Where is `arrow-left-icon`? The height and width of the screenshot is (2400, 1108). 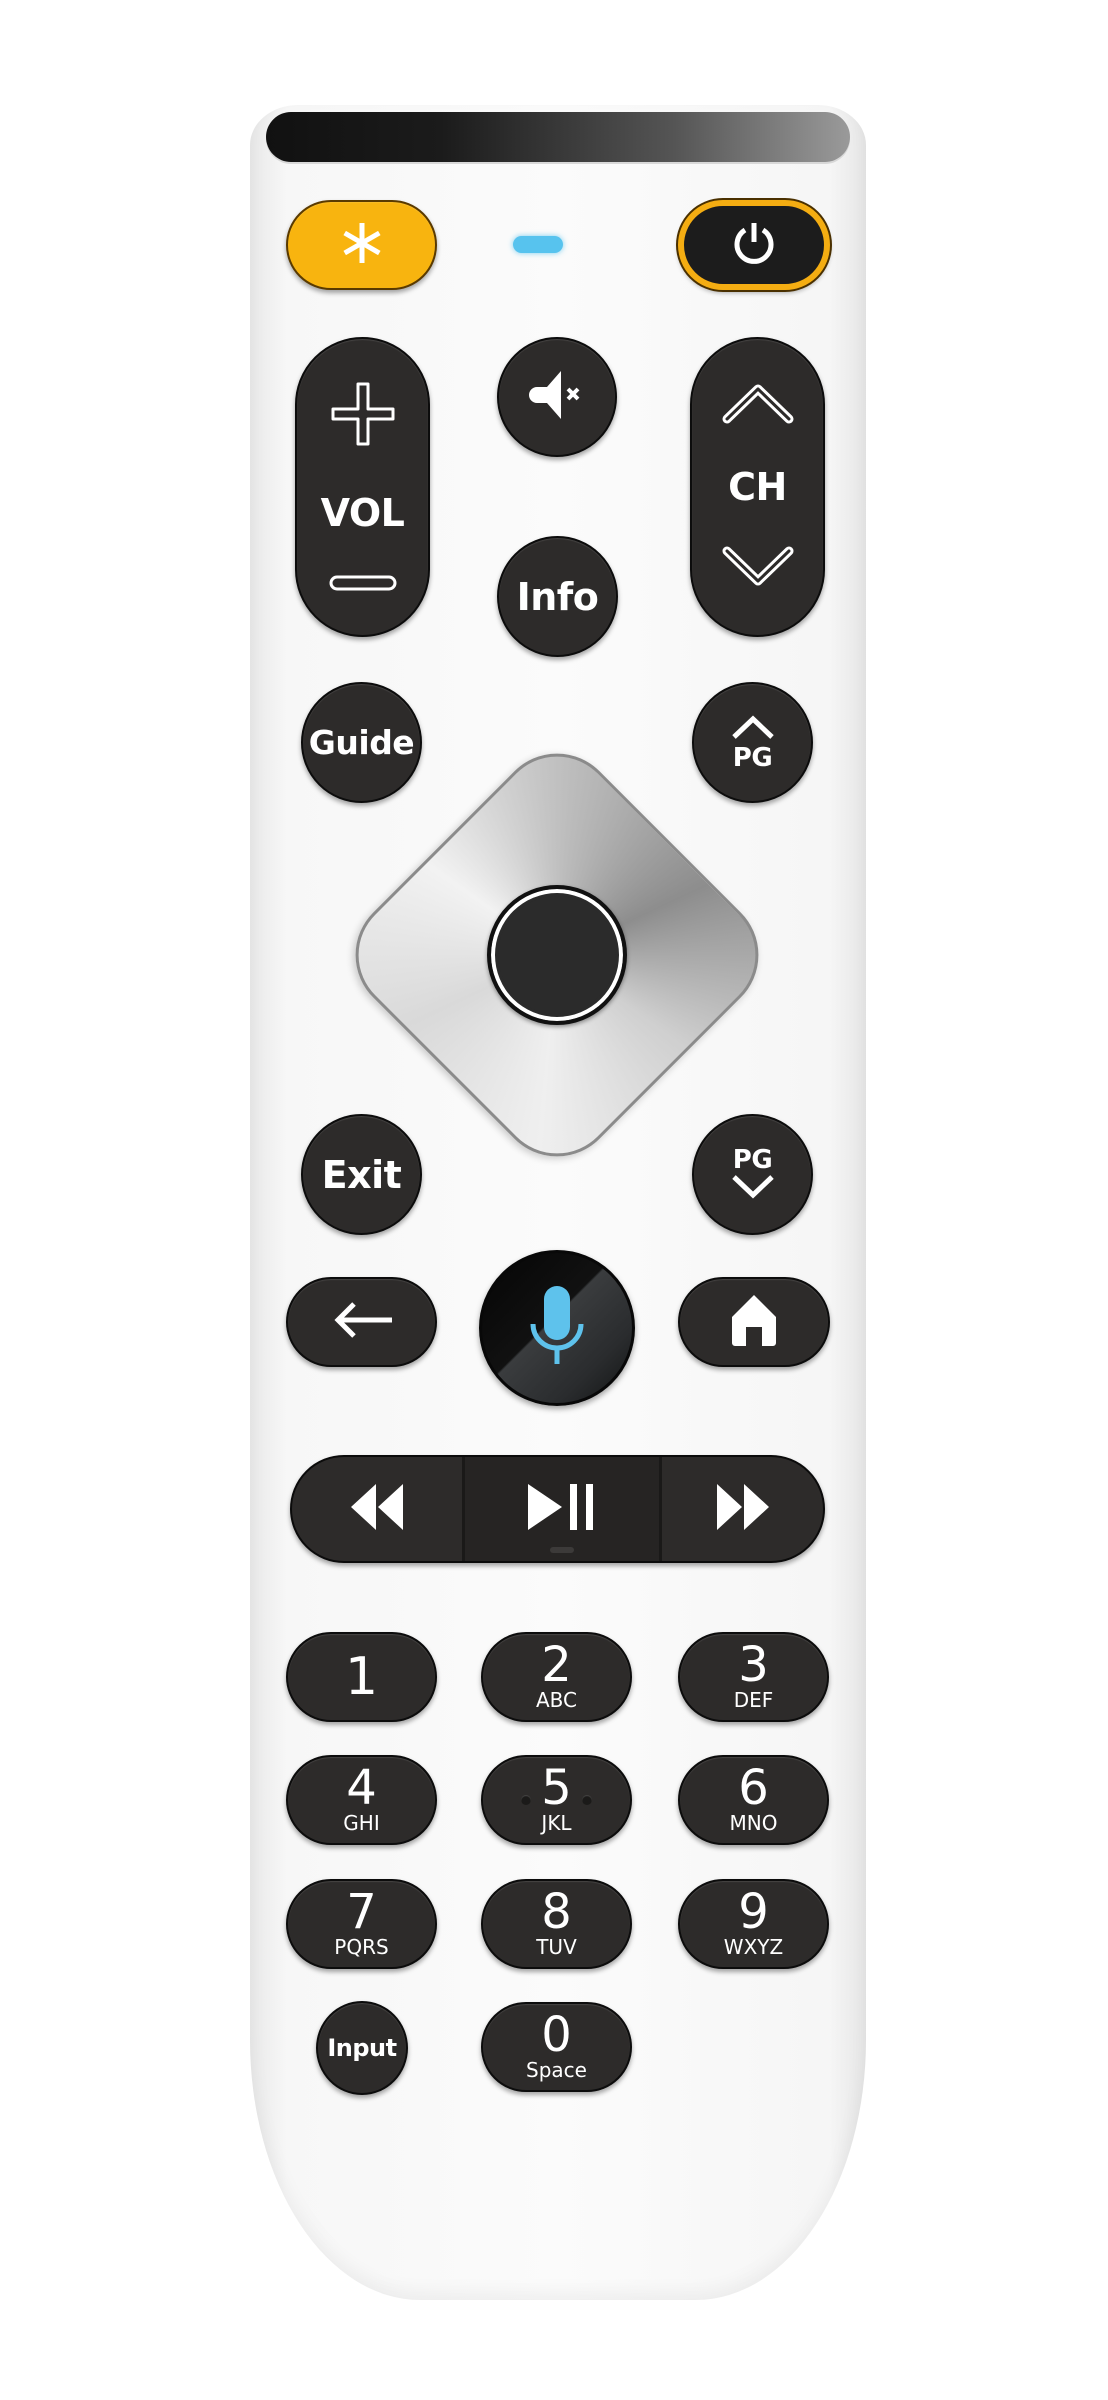 arrow-left-icon is located at coordinates (362, 1322).